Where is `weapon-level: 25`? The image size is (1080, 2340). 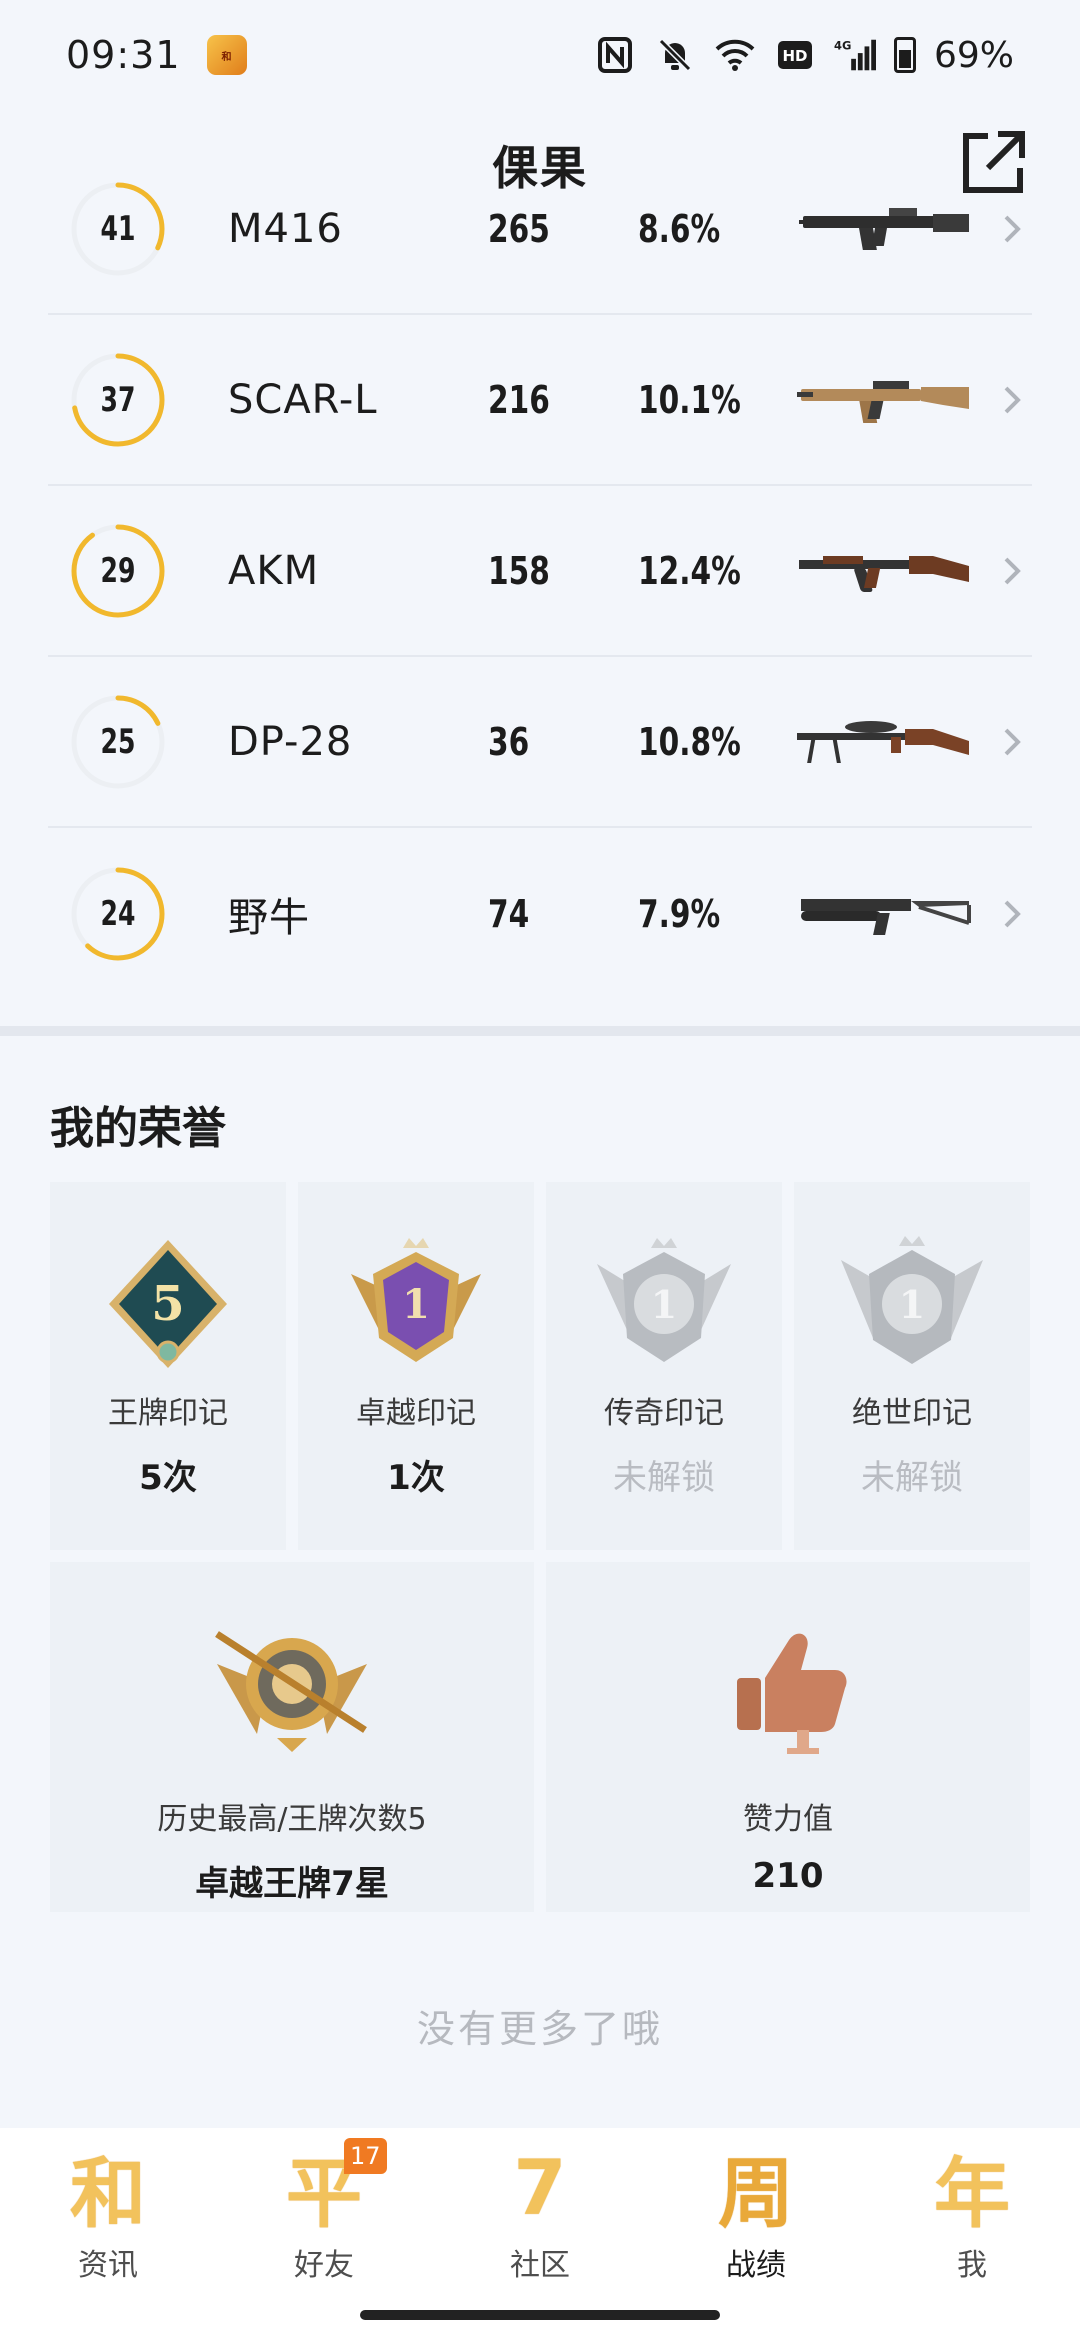 weapon-level: 25 is located at coordinates (118, 741).